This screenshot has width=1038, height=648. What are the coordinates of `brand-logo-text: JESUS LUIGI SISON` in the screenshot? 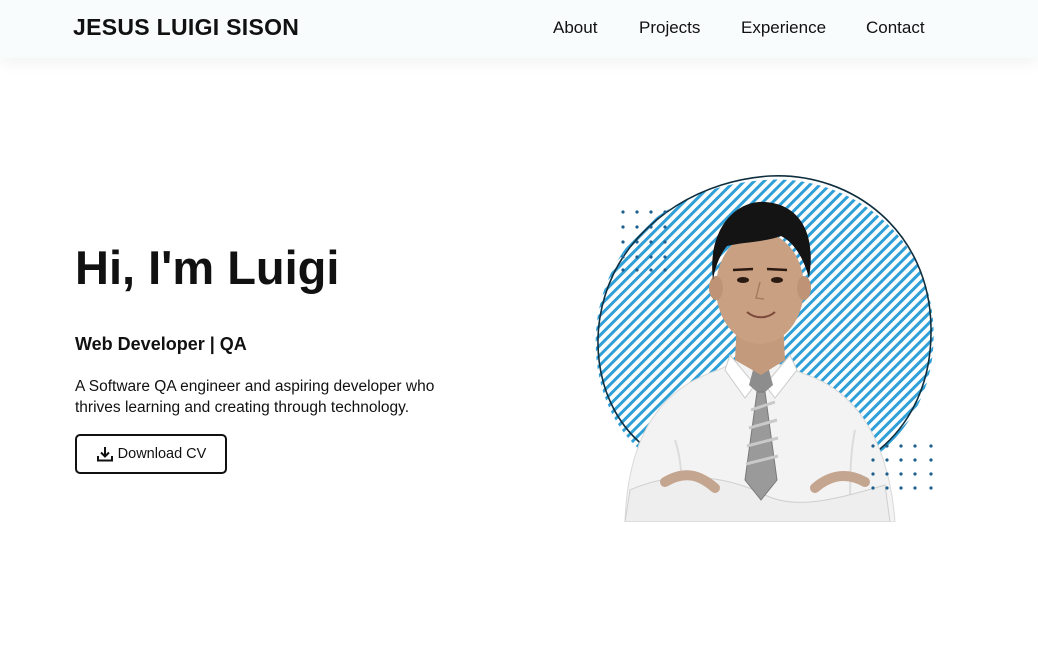 It's located at (186, 27).